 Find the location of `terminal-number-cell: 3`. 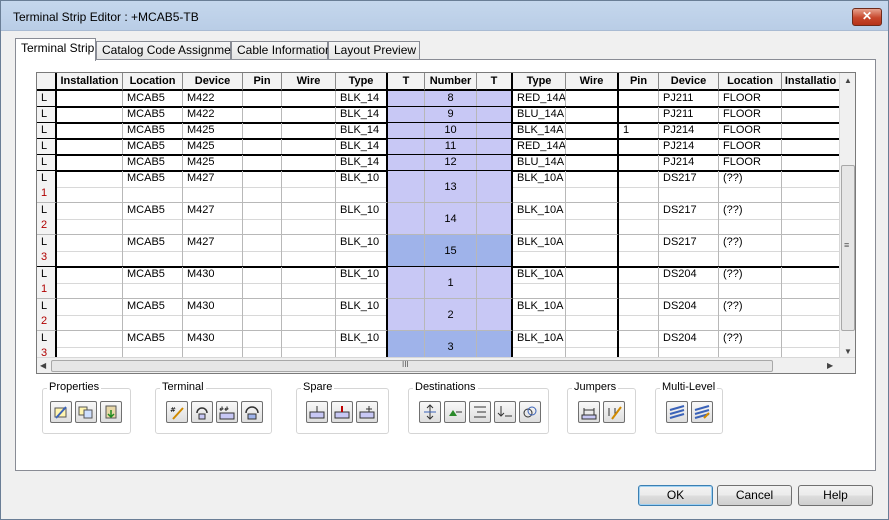

terminal-number-cell: 3 is located at coordinates (451, 345).